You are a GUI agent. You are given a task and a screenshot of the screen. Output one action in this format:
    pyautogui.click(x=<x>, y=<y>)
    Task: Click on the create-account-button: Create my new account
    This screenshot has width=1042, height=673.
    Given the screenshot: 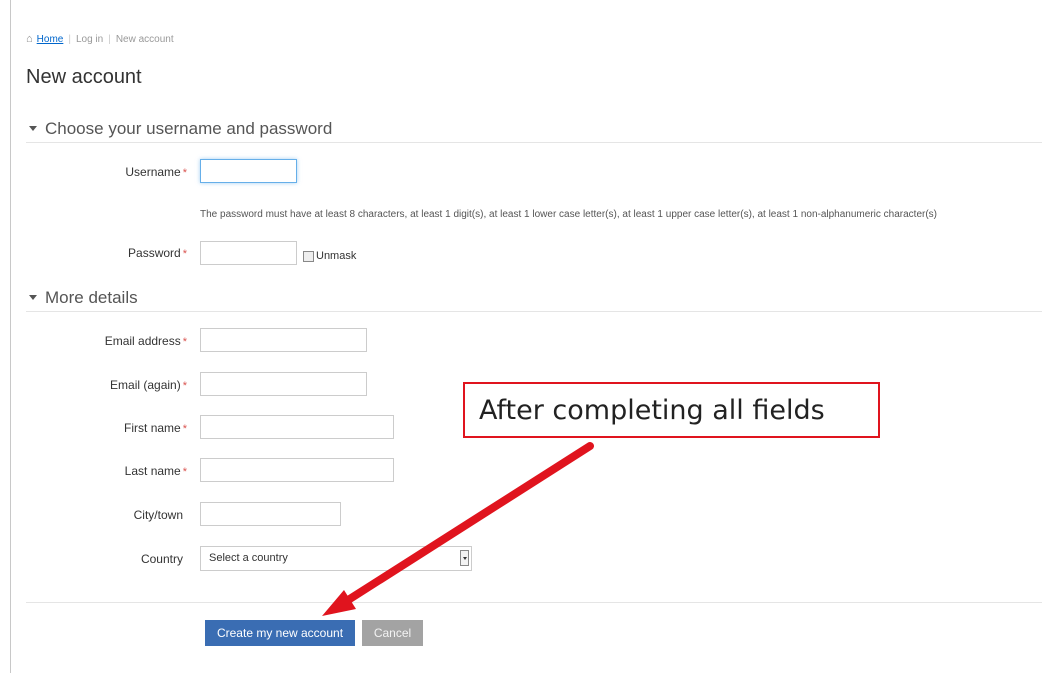 What is the action you would take?
    pyautogui.click(x=280, y=633)
    